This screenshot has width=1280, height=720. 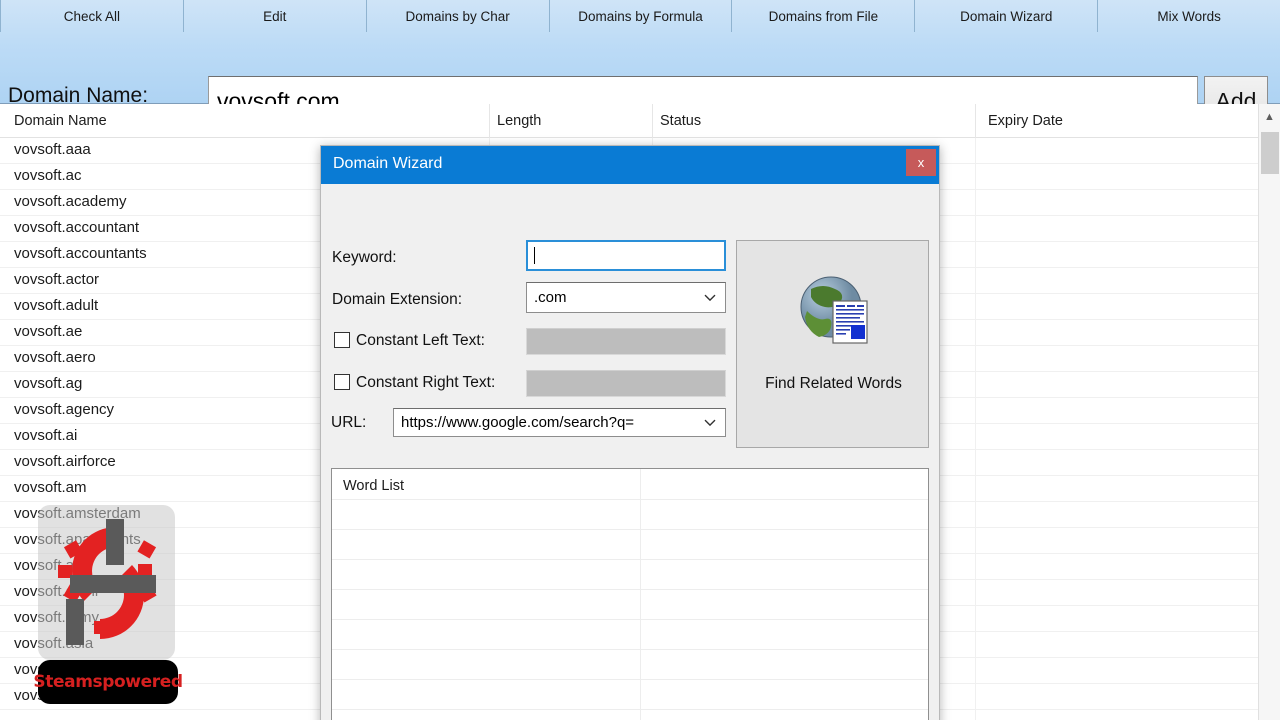 I want to click on globe-document-icon, so click(x=834, y=310).